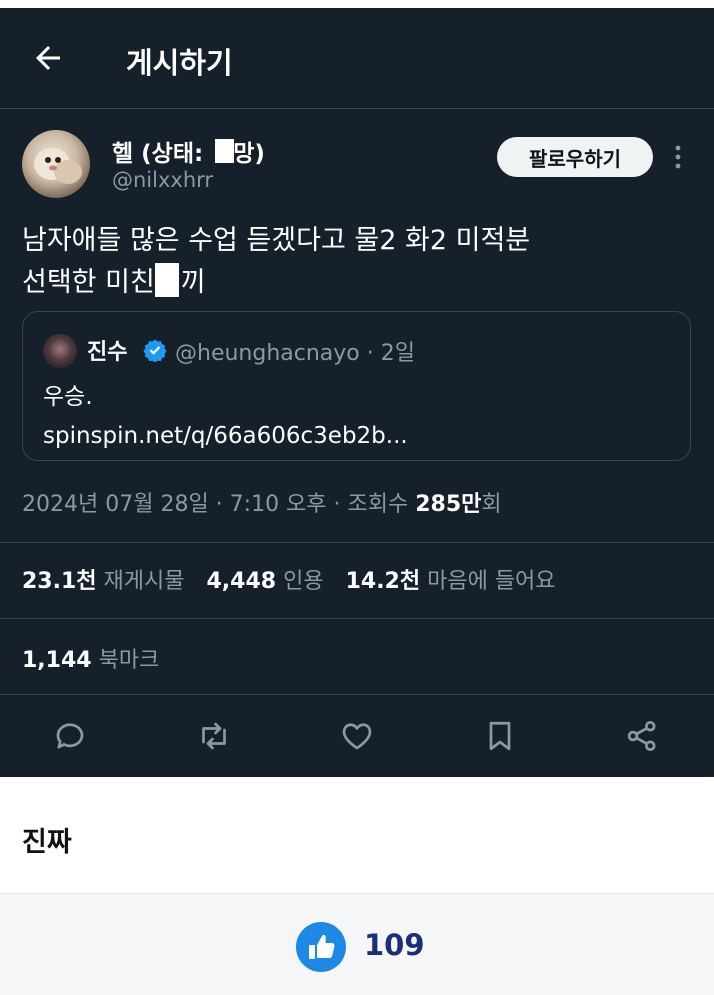 The width and height of the screenshot is (714, 995). I want to click on recommend-bar: 109, so click(357, 944).